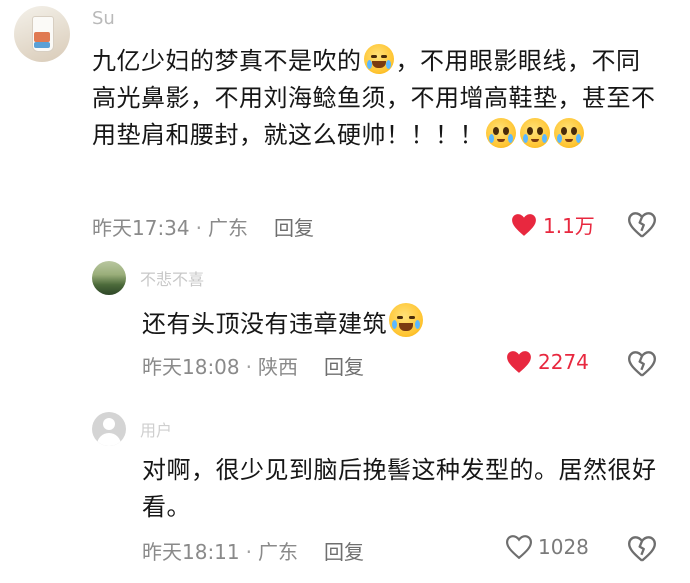 This screenshot has height=583, width=690. What do you see at coordinates (227, 61) in the screenshot?
I see `comment-text-part: 九亿少妇的梦真不是吹的` at bounding box center [227, 61].